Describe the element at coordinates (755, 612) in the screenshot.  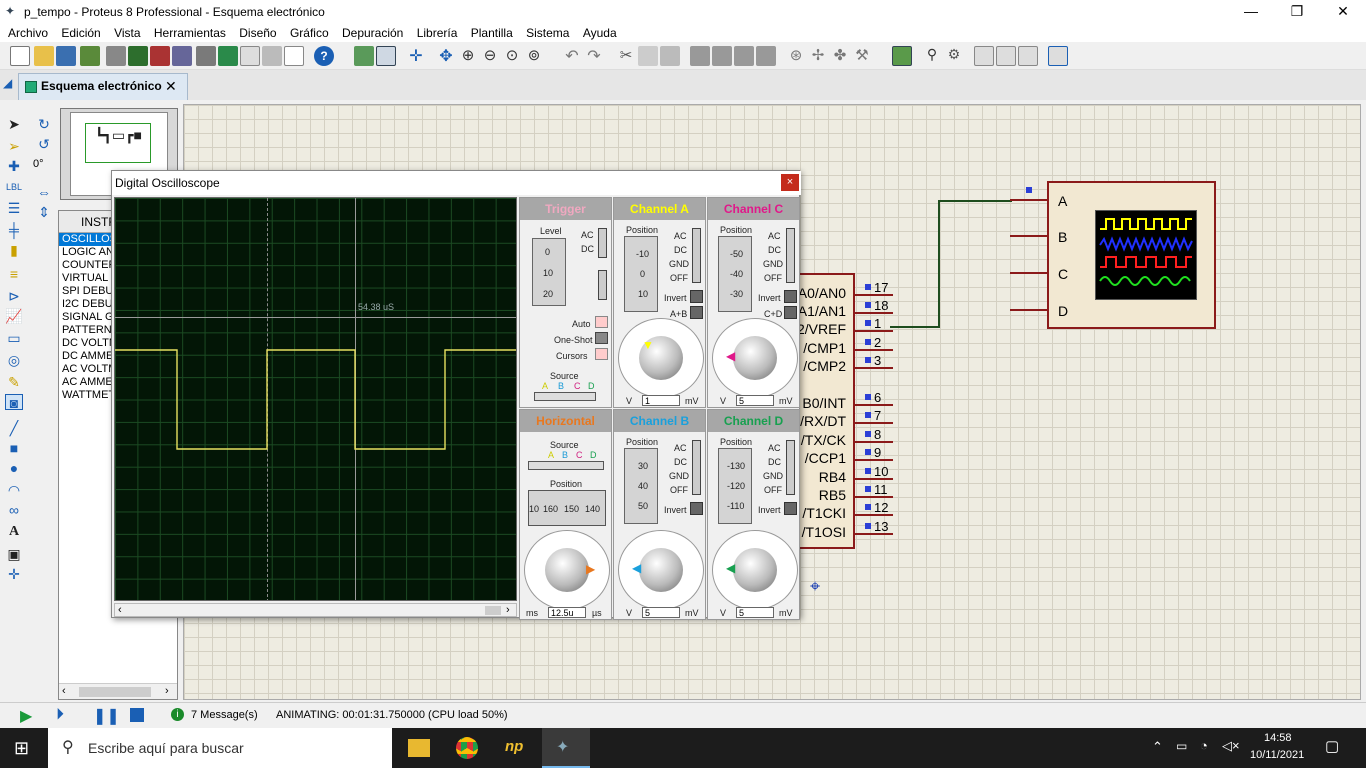
I see `channel-d-value: 5` at that location.